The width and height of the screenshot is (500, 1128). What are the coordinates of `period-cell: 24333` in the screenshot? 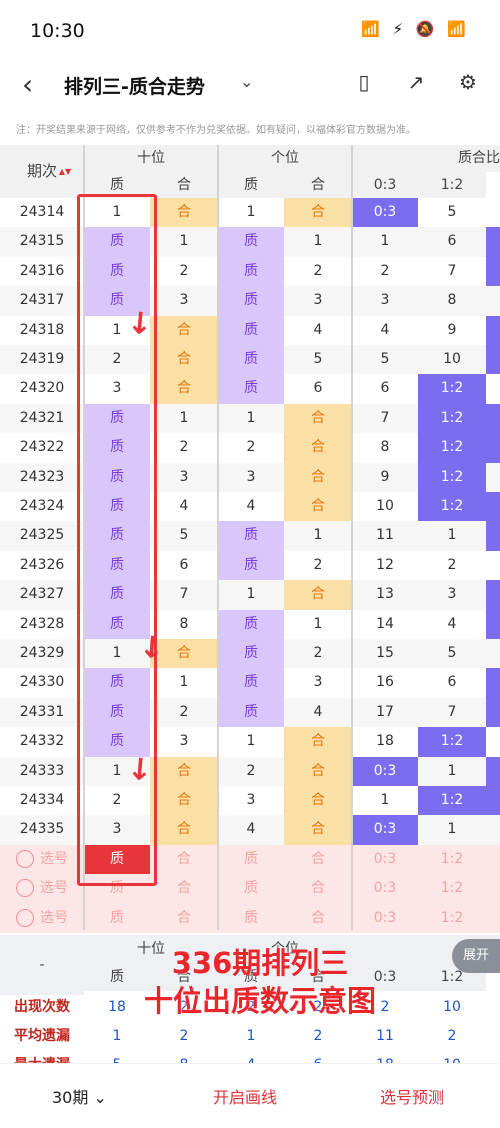 It's located at (42, 771).